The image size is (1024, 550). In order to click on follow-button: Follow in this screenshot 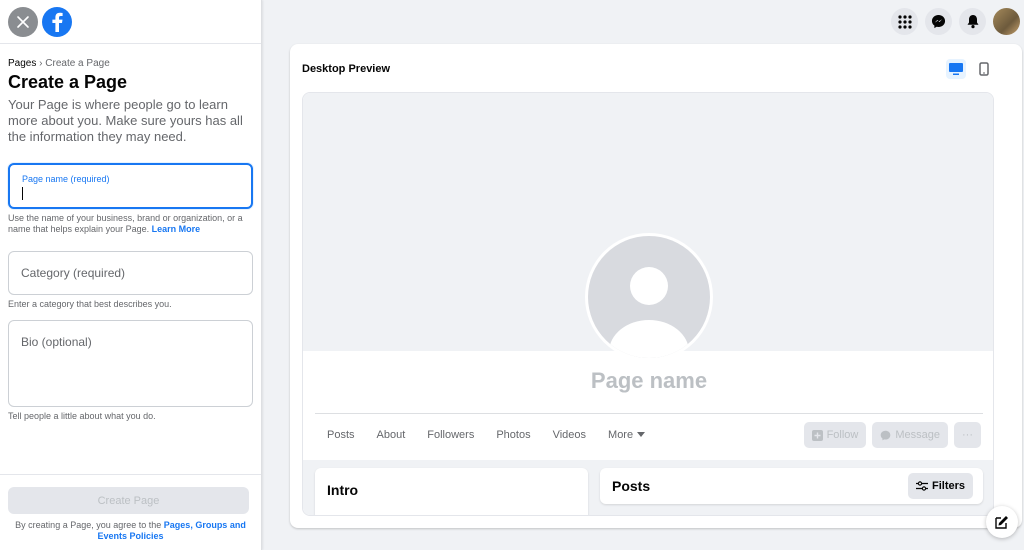, I will do `click(835, 435)`.